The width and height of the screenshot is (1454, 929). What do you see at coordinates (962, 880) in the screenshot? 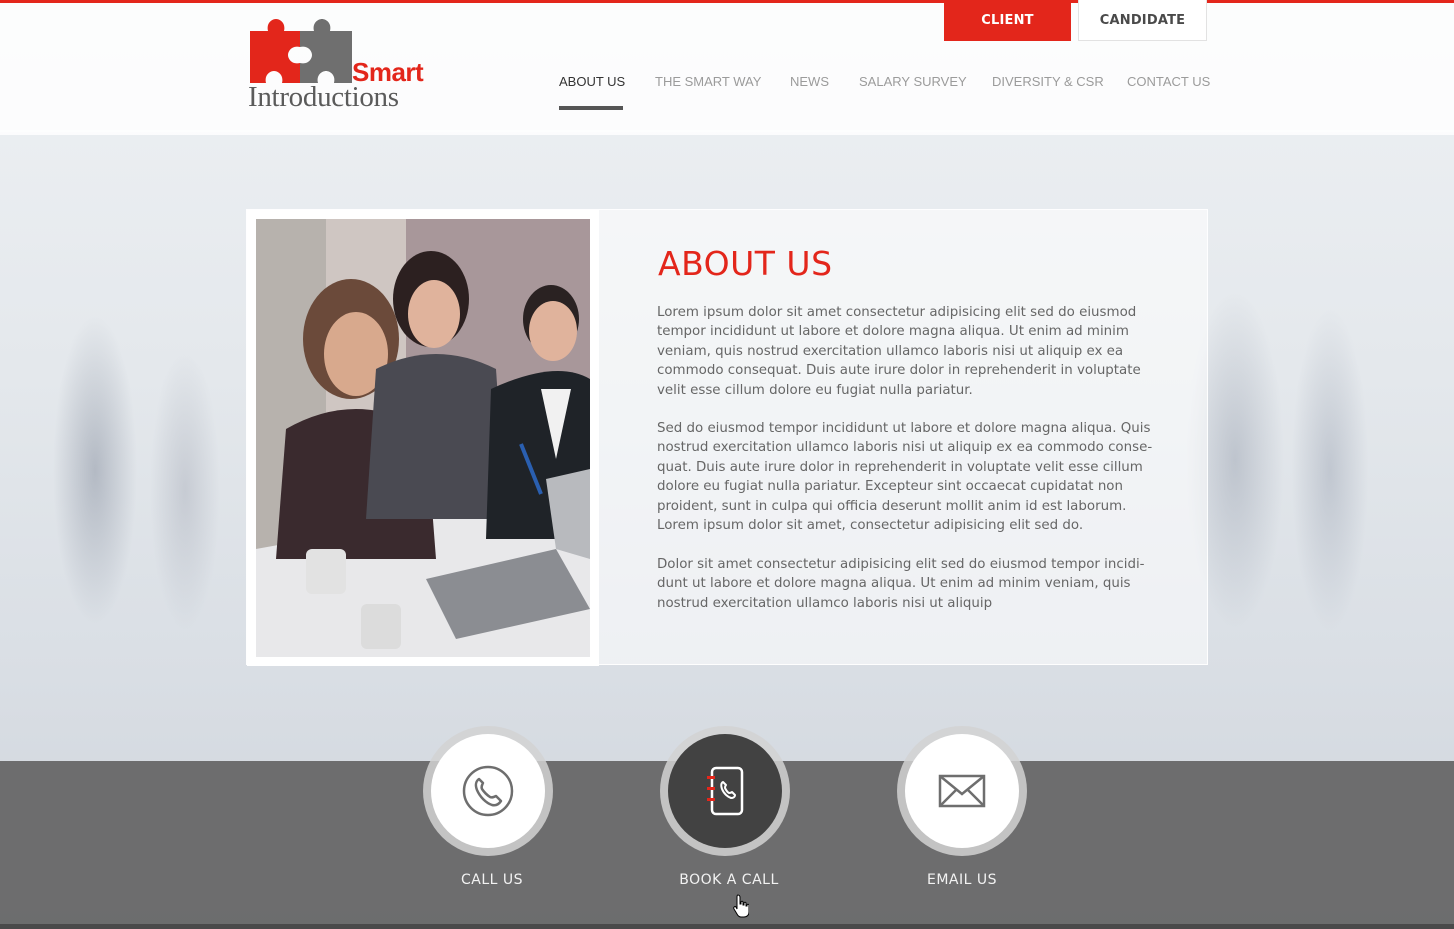
I see `email-us-label: EMAIL US` at bounding box center [962, 880].